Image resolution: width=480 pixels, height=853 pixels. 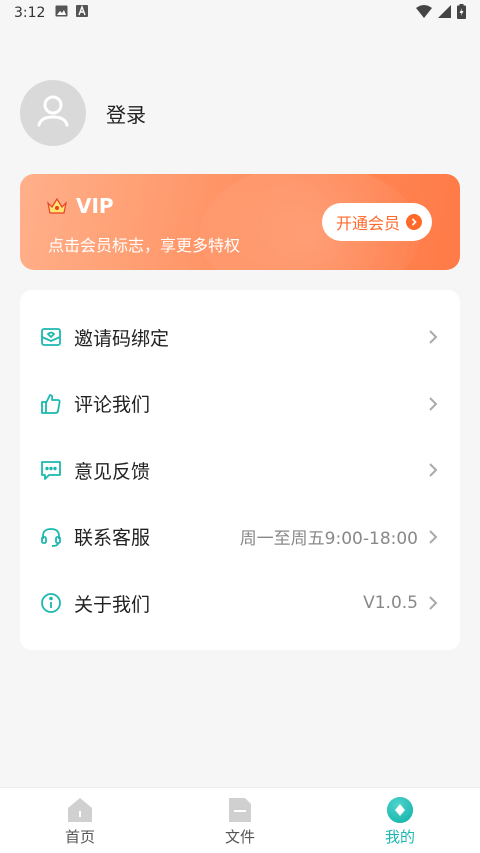 I want to click on feedback-chat-icon, so click(x=51, y=470).